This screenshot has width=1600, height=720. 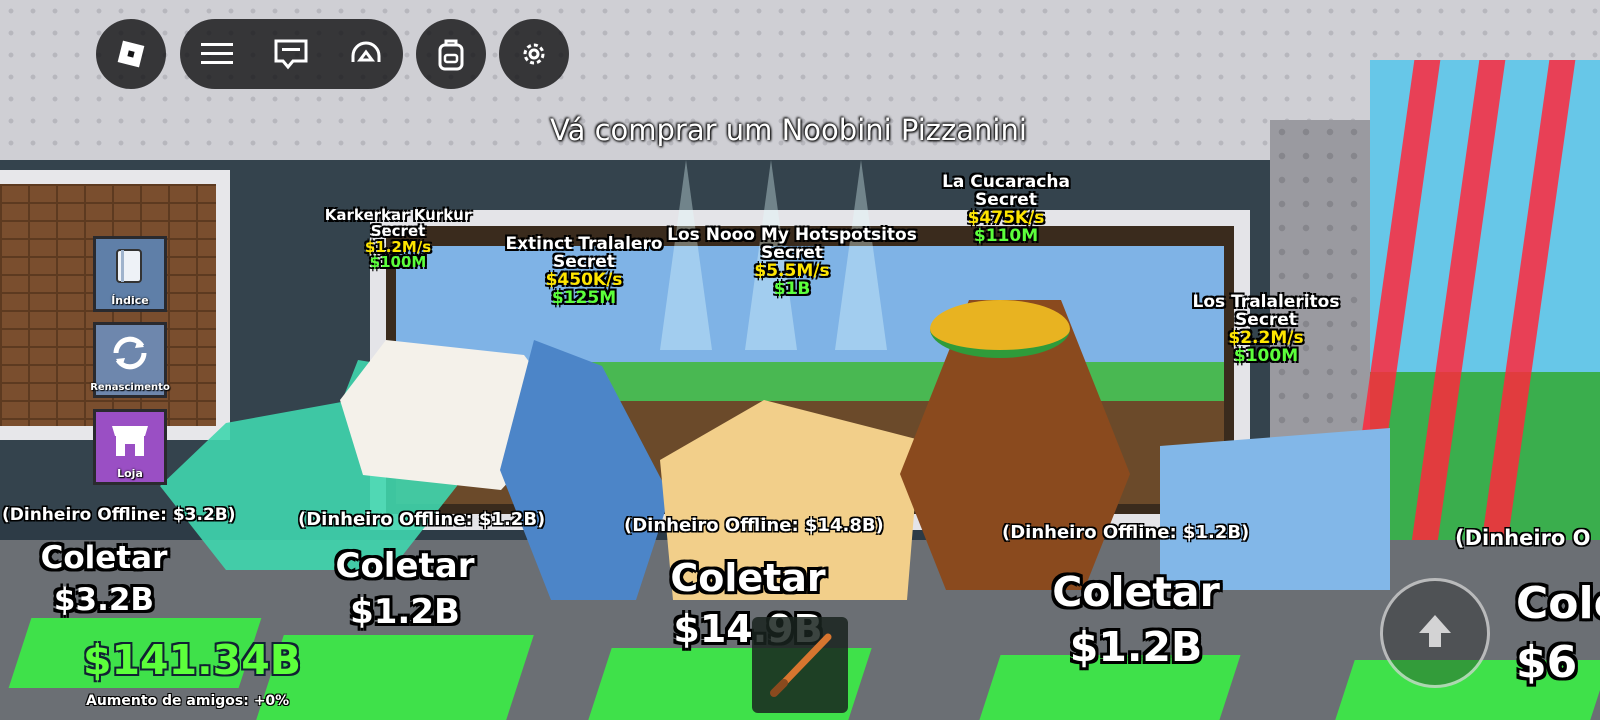 I want to click on brainrot-price: $110M, so click(x=1006, y=235).